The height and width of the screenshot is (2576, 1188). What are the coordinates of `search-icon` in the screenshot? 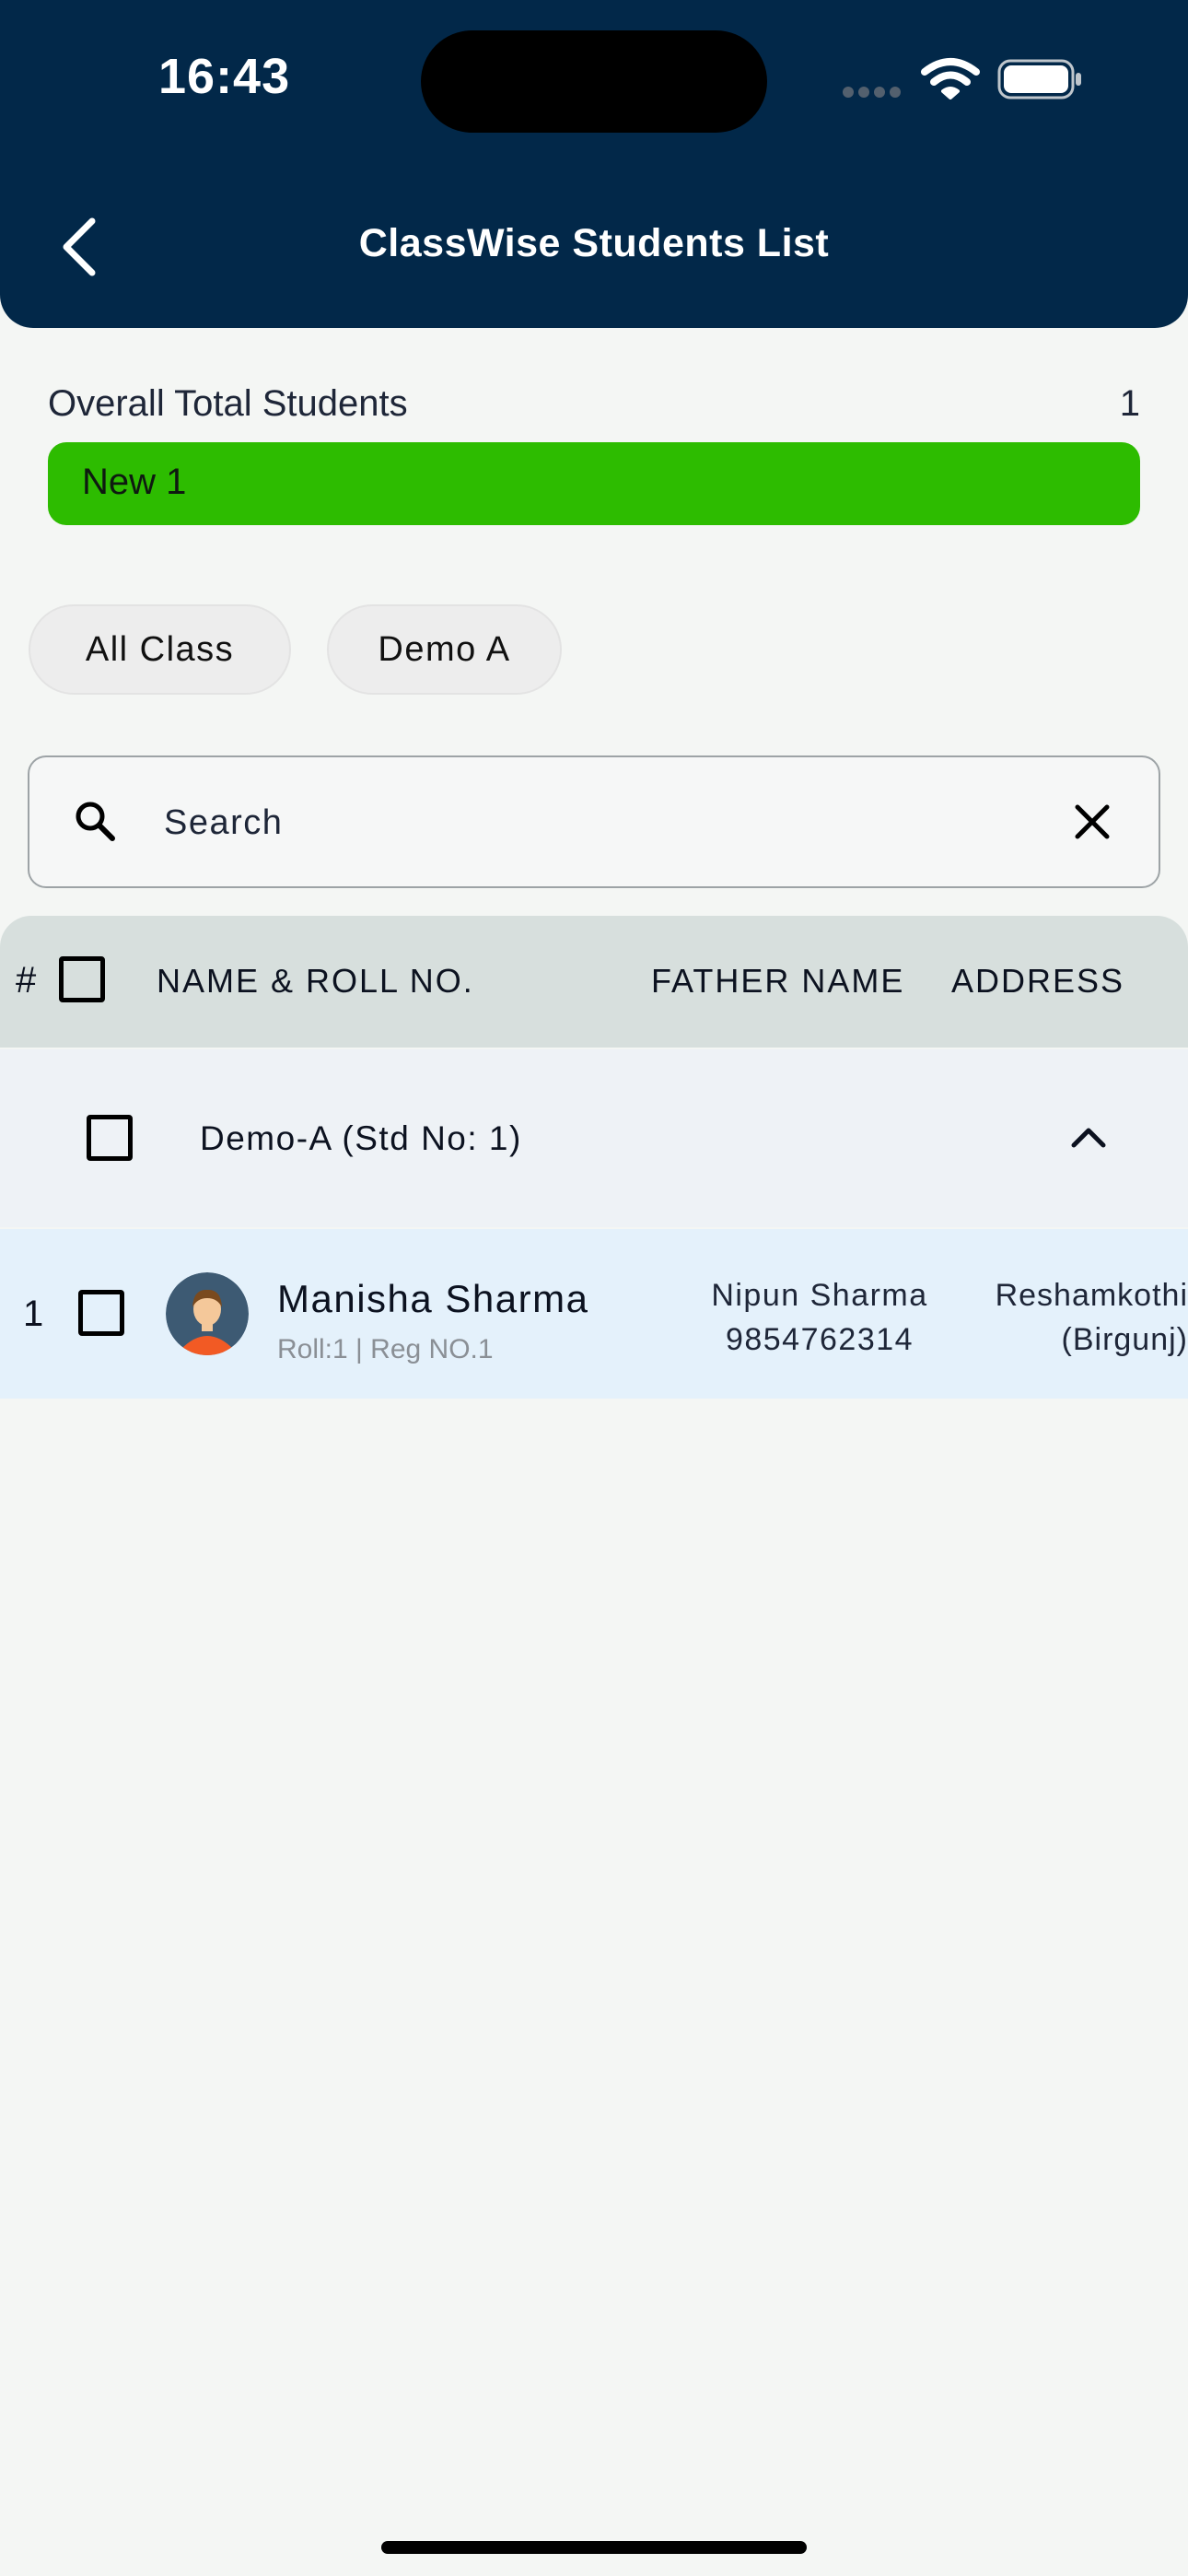 It's located at (95, 821).